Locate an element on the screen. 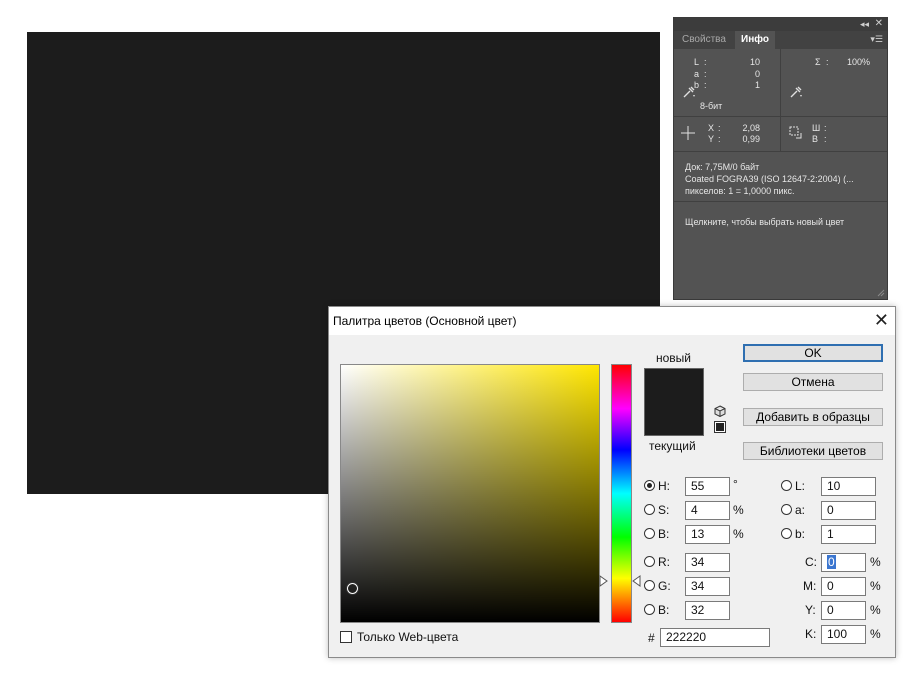 The height and width of the screenshot is (689, 907). height-label: В is located at coordinates (815, 139).